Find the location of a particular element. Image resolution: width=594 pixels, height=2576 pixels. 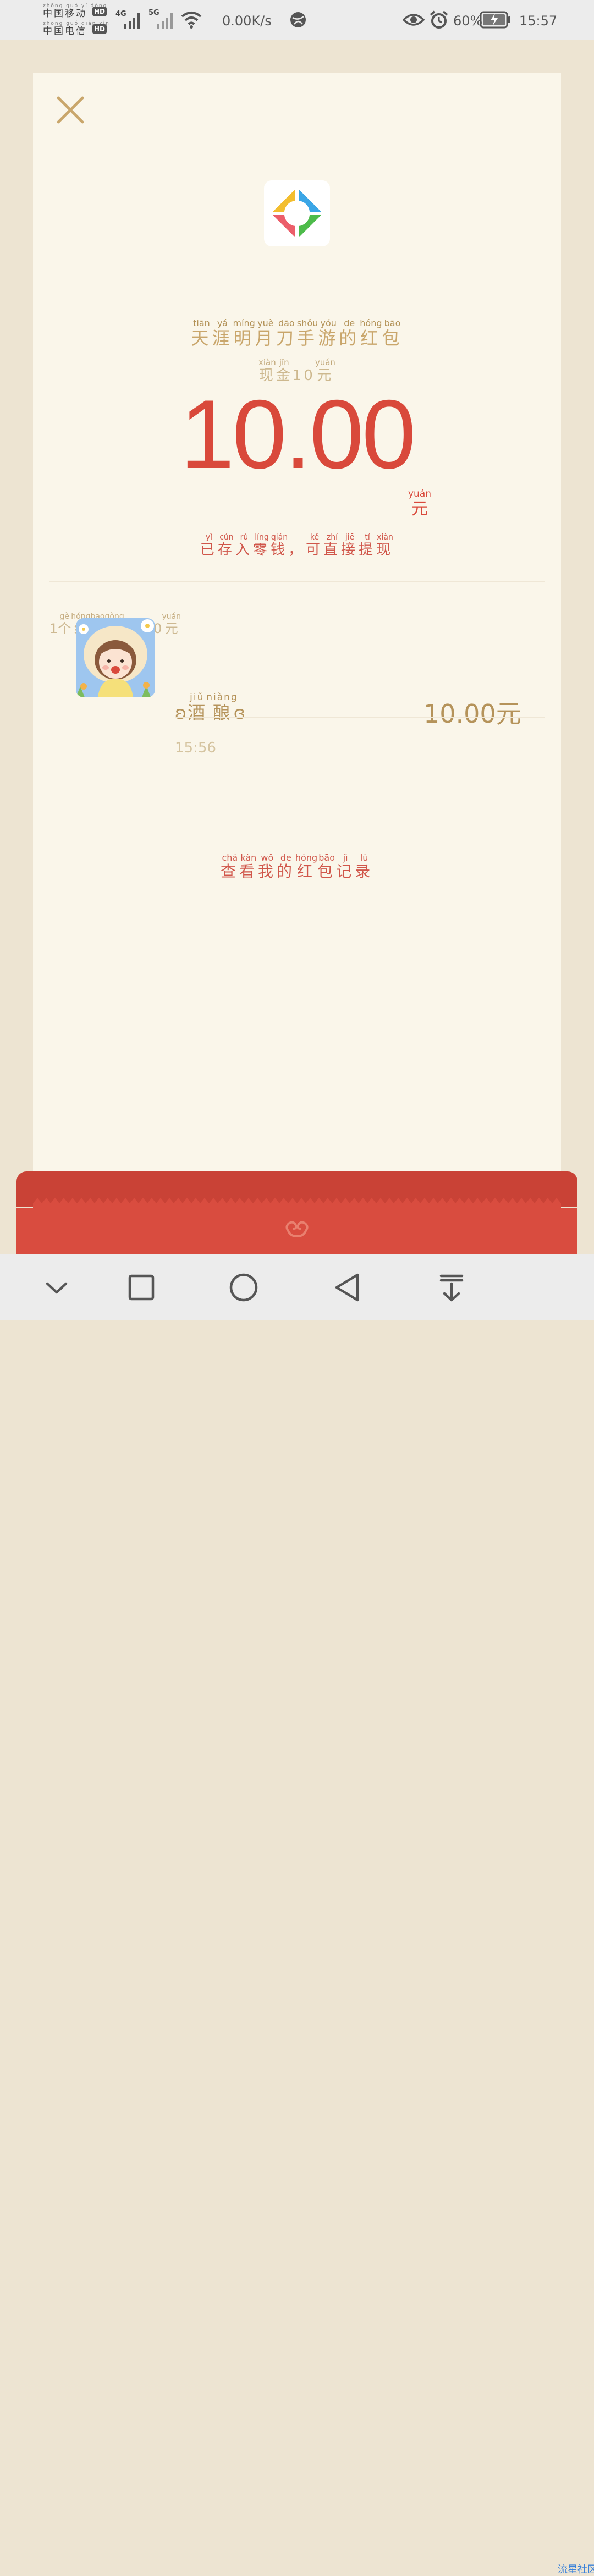

amount-display: 10.00 元yuán is located at coordinates (297, 441).